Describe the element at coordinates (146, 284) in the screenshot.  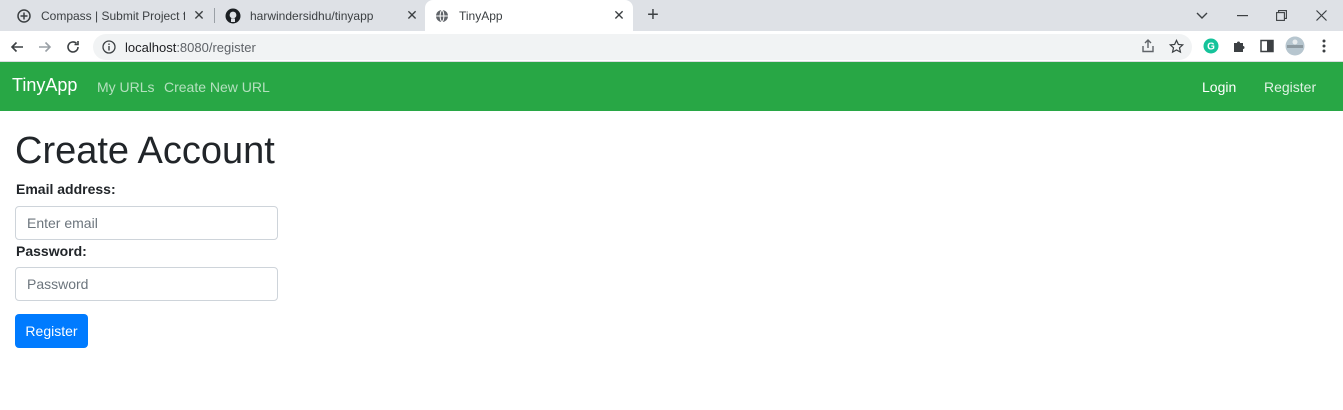
I see `password-field` at that location.